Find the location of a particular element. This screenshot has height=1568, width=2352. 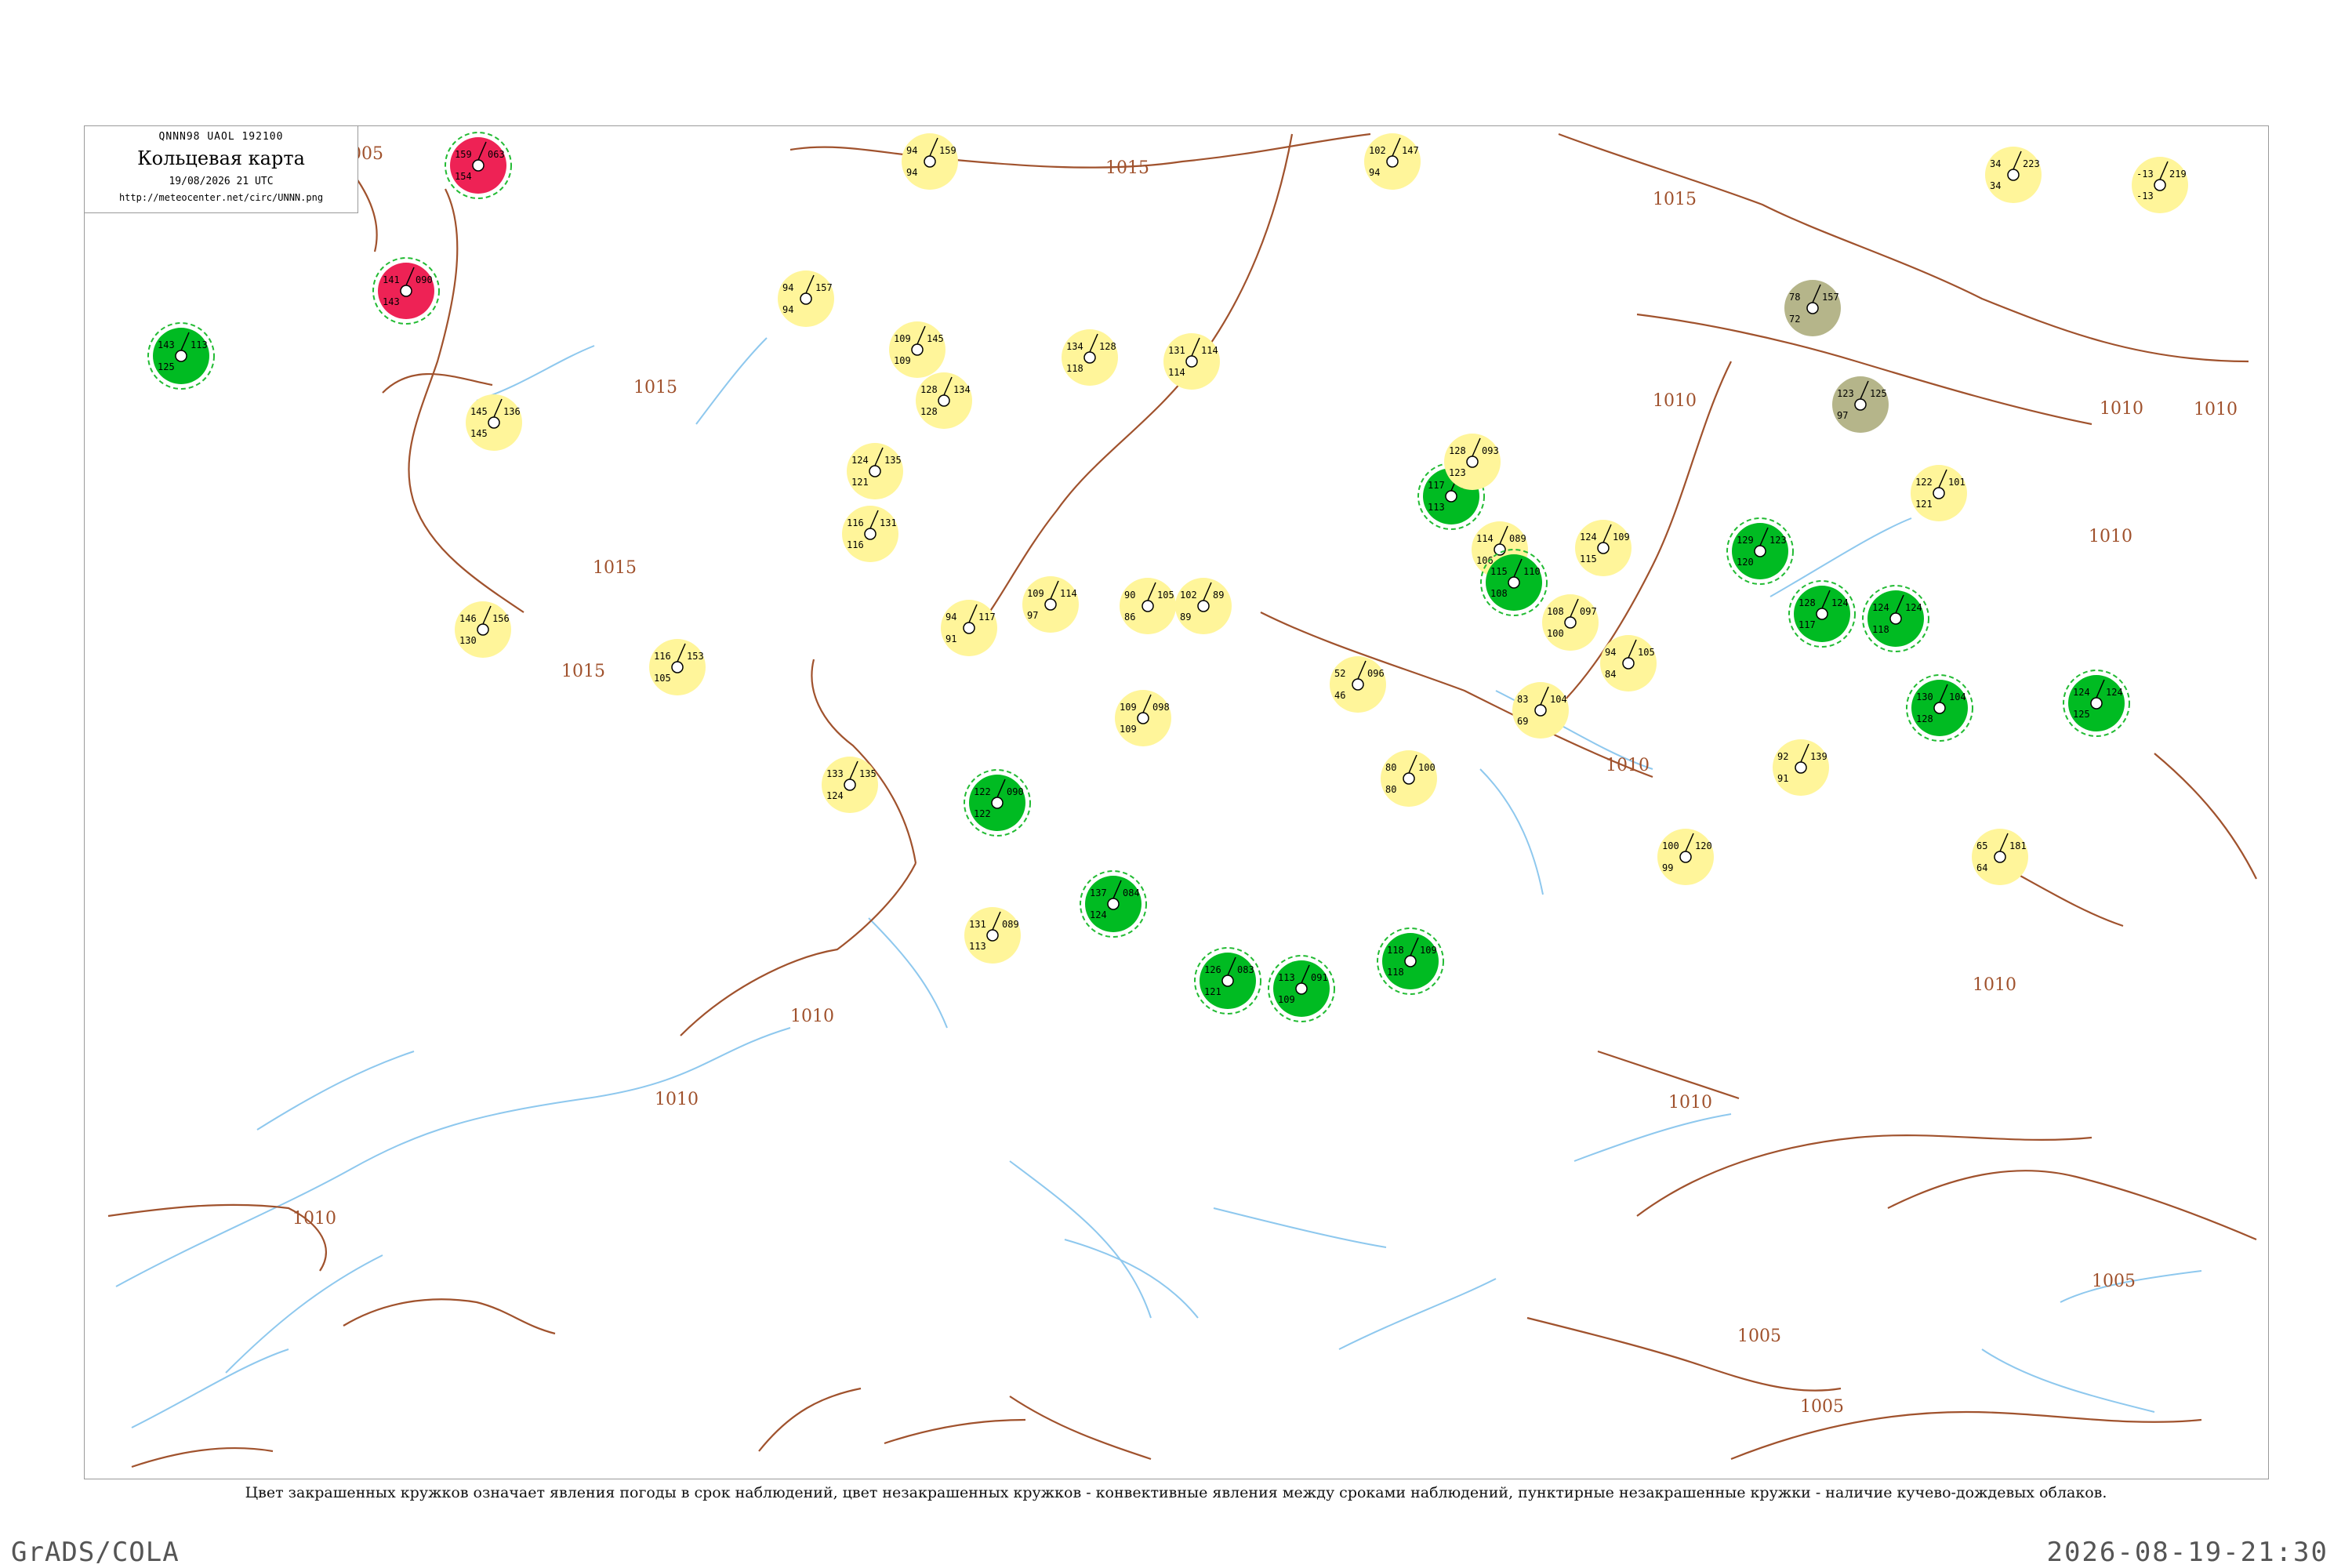

station-value: 084 is located at coordinates (1131, 892).